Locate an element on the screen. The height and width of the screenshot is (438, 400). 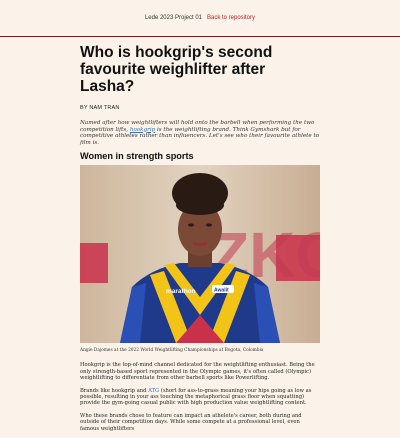
section-title: Women in strength sports is located at coordinates (137, 156).